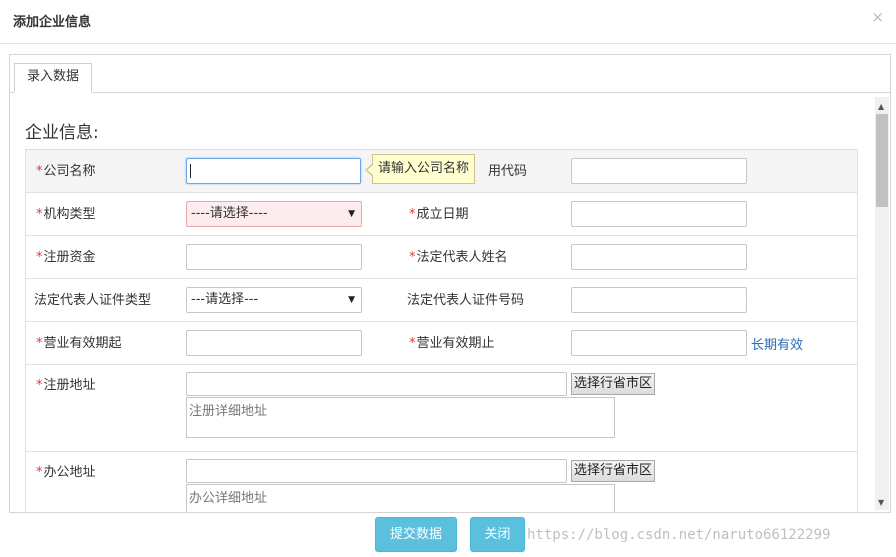  I want to click on company-name-label: *公司名称, so click(66, 169).